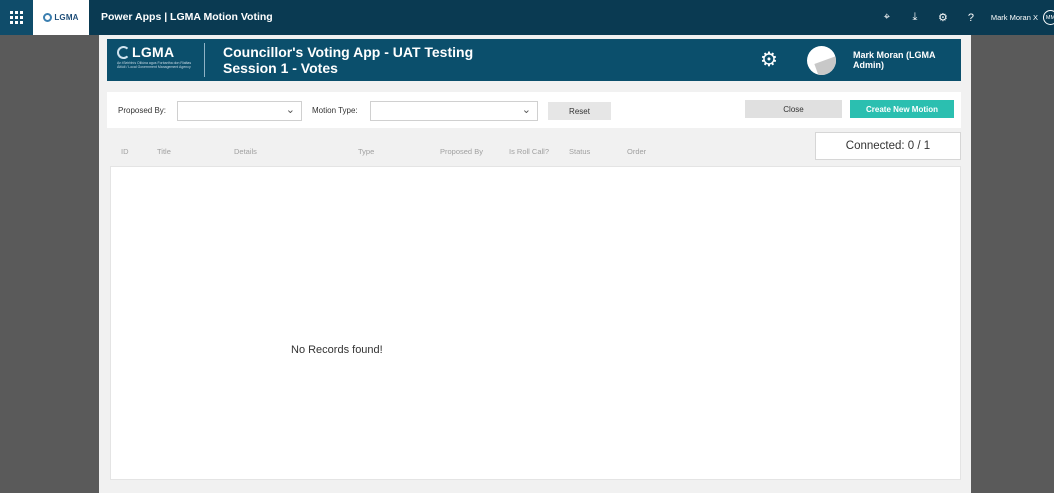 This screenshot has height=493, width=1054. I want to click on user-avatar, so click(821, 60).